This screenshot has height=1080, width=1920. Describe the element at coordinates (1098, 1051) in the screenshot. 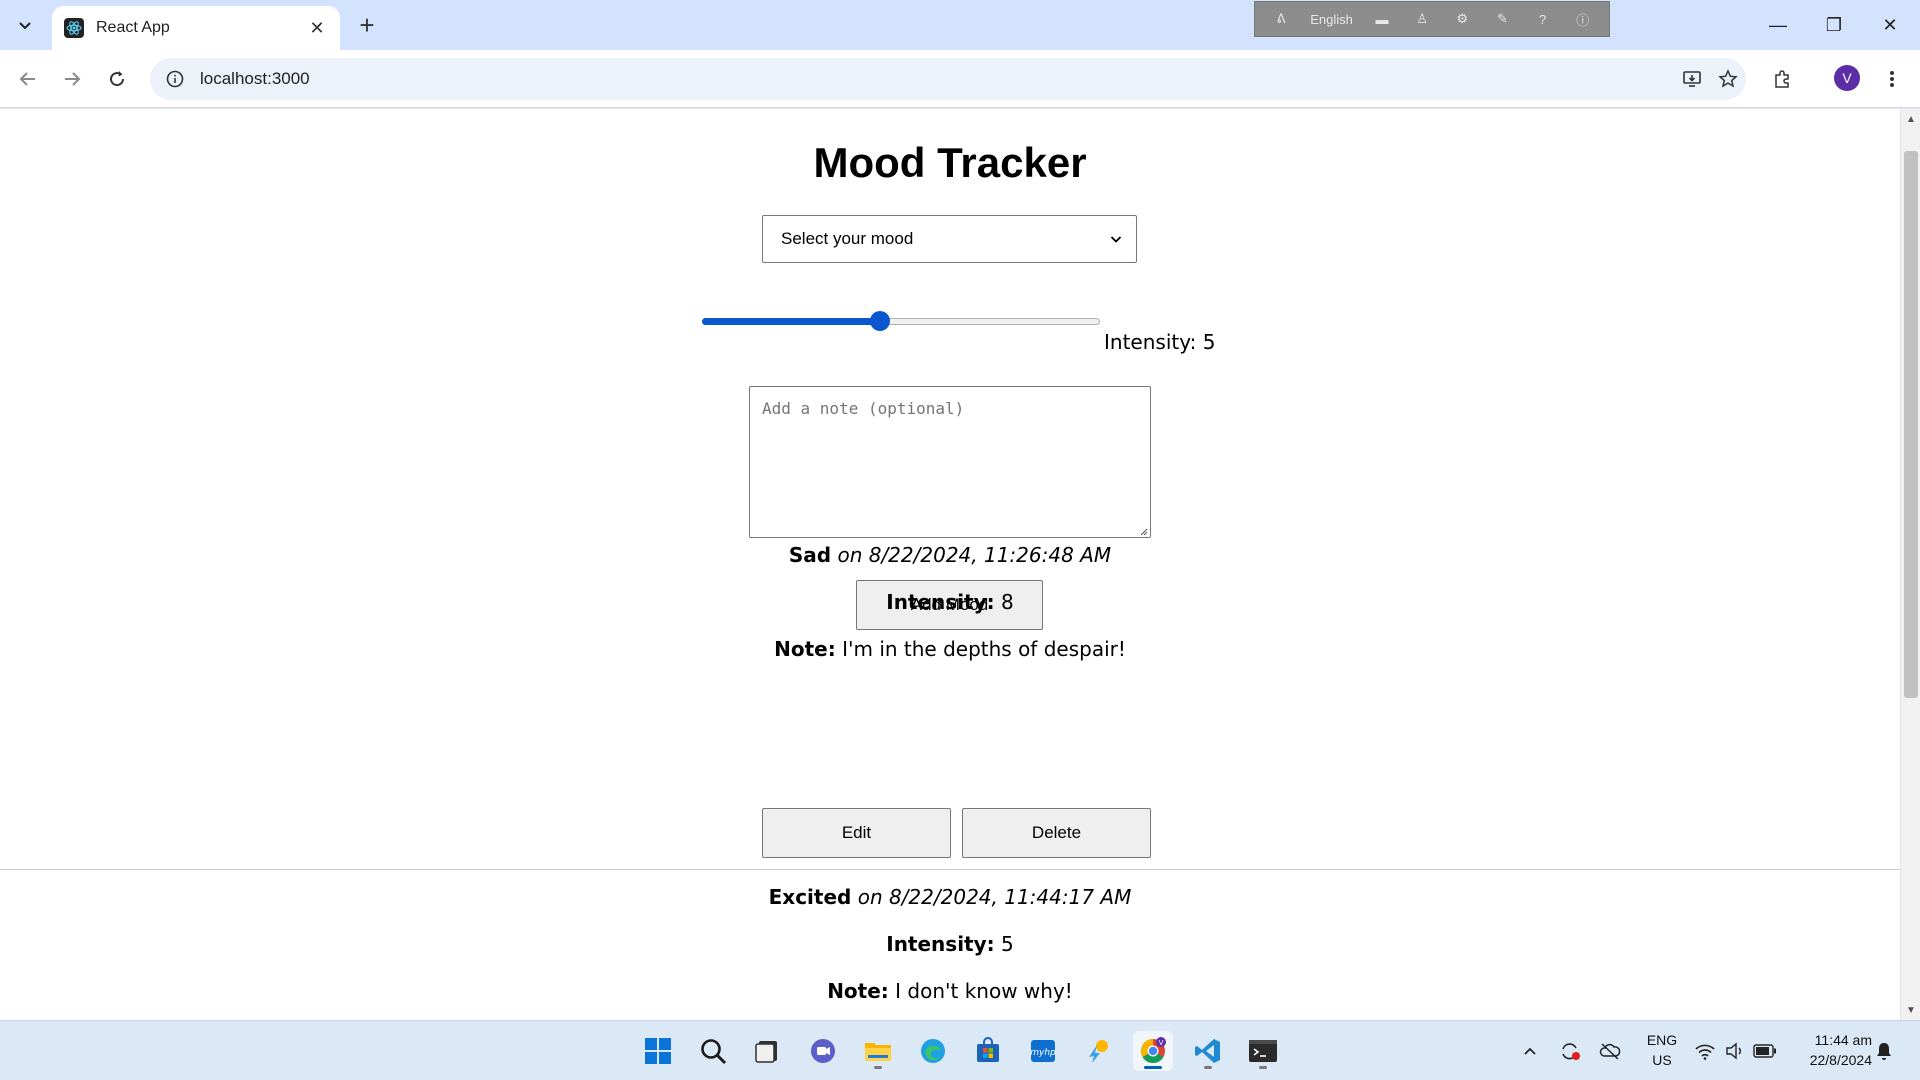

I see `weather-icon` at that location.